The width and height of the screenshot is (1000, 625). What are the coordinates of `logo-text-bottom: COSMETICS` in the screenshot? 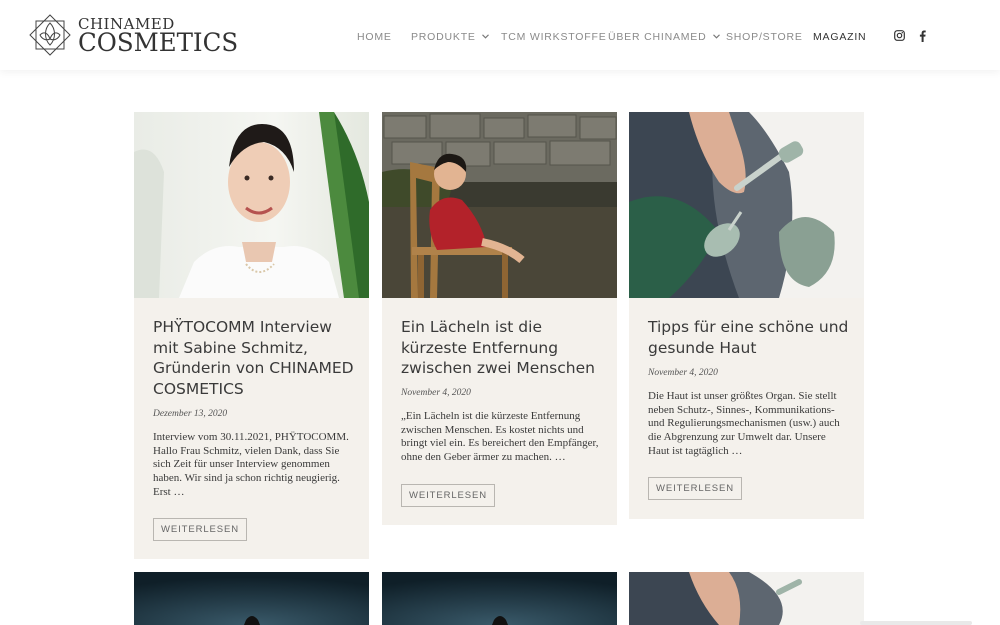 It's located at (158, 42).